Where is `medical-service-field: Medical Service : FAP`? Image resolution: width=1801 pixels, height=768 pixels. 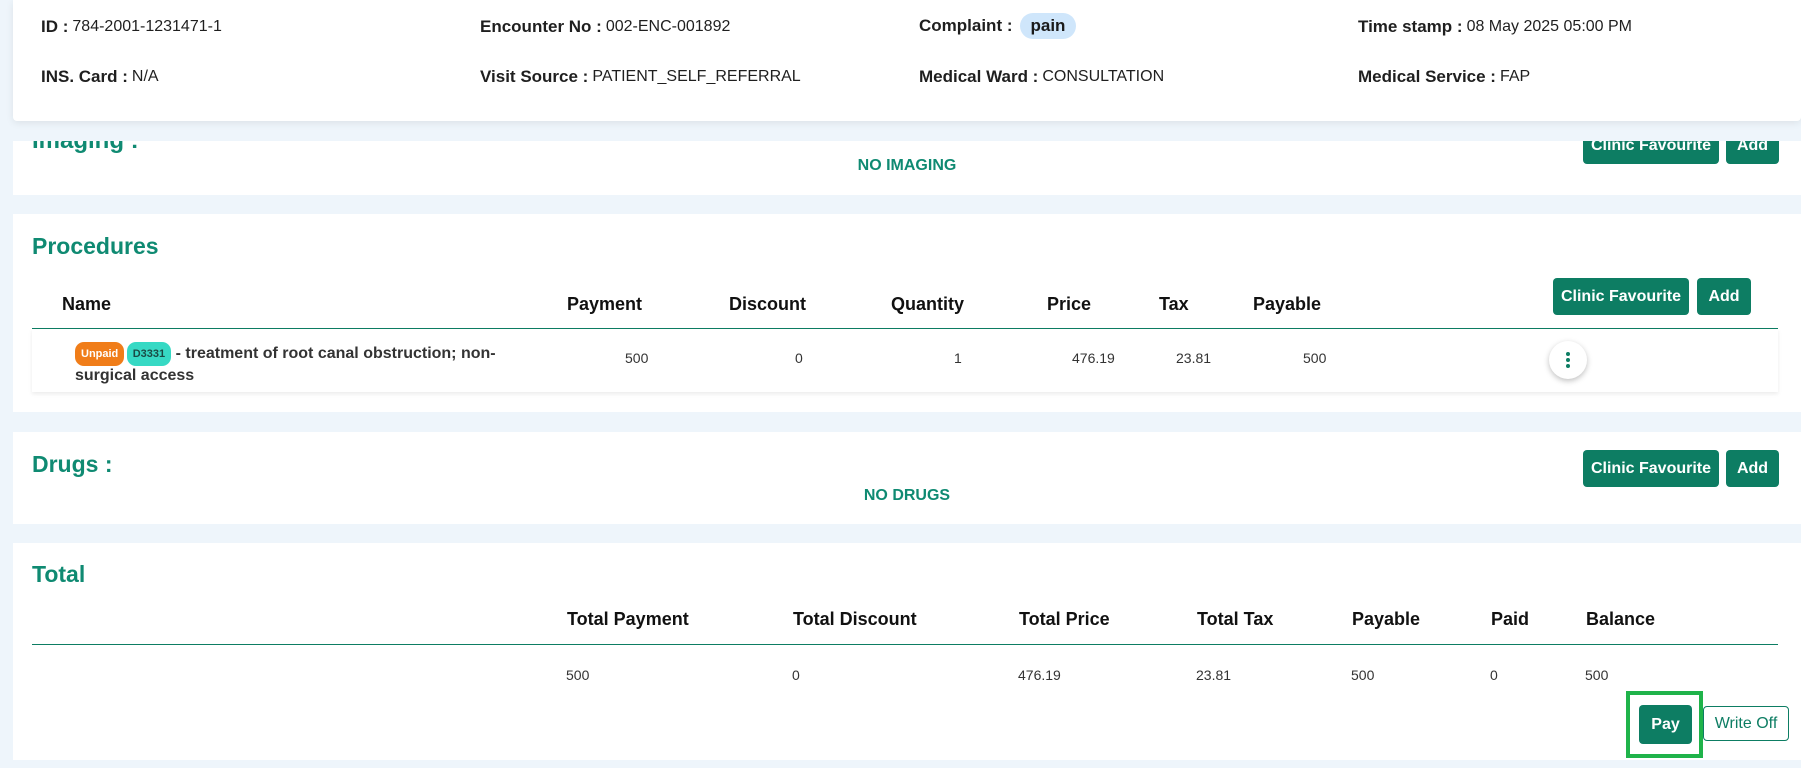 medical-service-field: Medical Service : FAP is located at coordinates (1444, 77).